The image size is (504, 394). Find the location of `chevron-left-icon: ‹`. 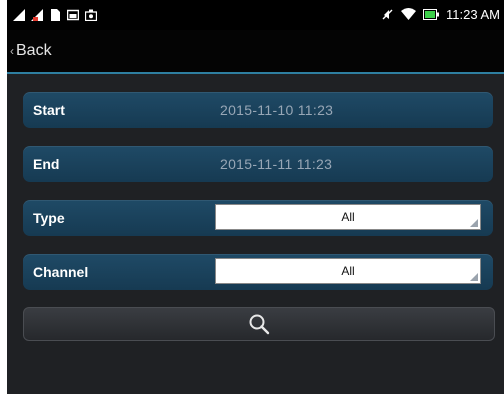

chevron-left-icon: ‹ is located at coordinates (12, 51).